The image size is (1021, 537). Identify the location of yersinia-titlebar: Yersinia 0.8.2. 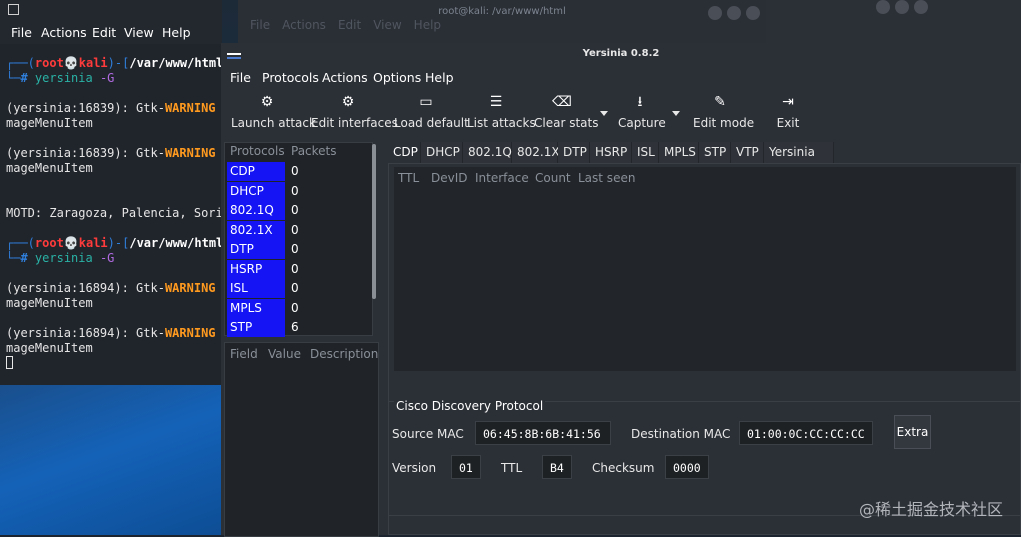
(621, 54).